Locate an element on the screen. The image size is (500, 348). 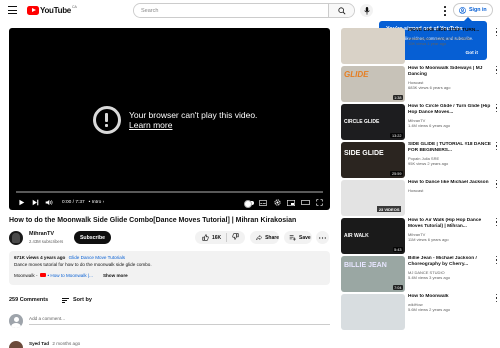
video-stats: 1.4M views 6 years ago is located at coordinates (452, 125).